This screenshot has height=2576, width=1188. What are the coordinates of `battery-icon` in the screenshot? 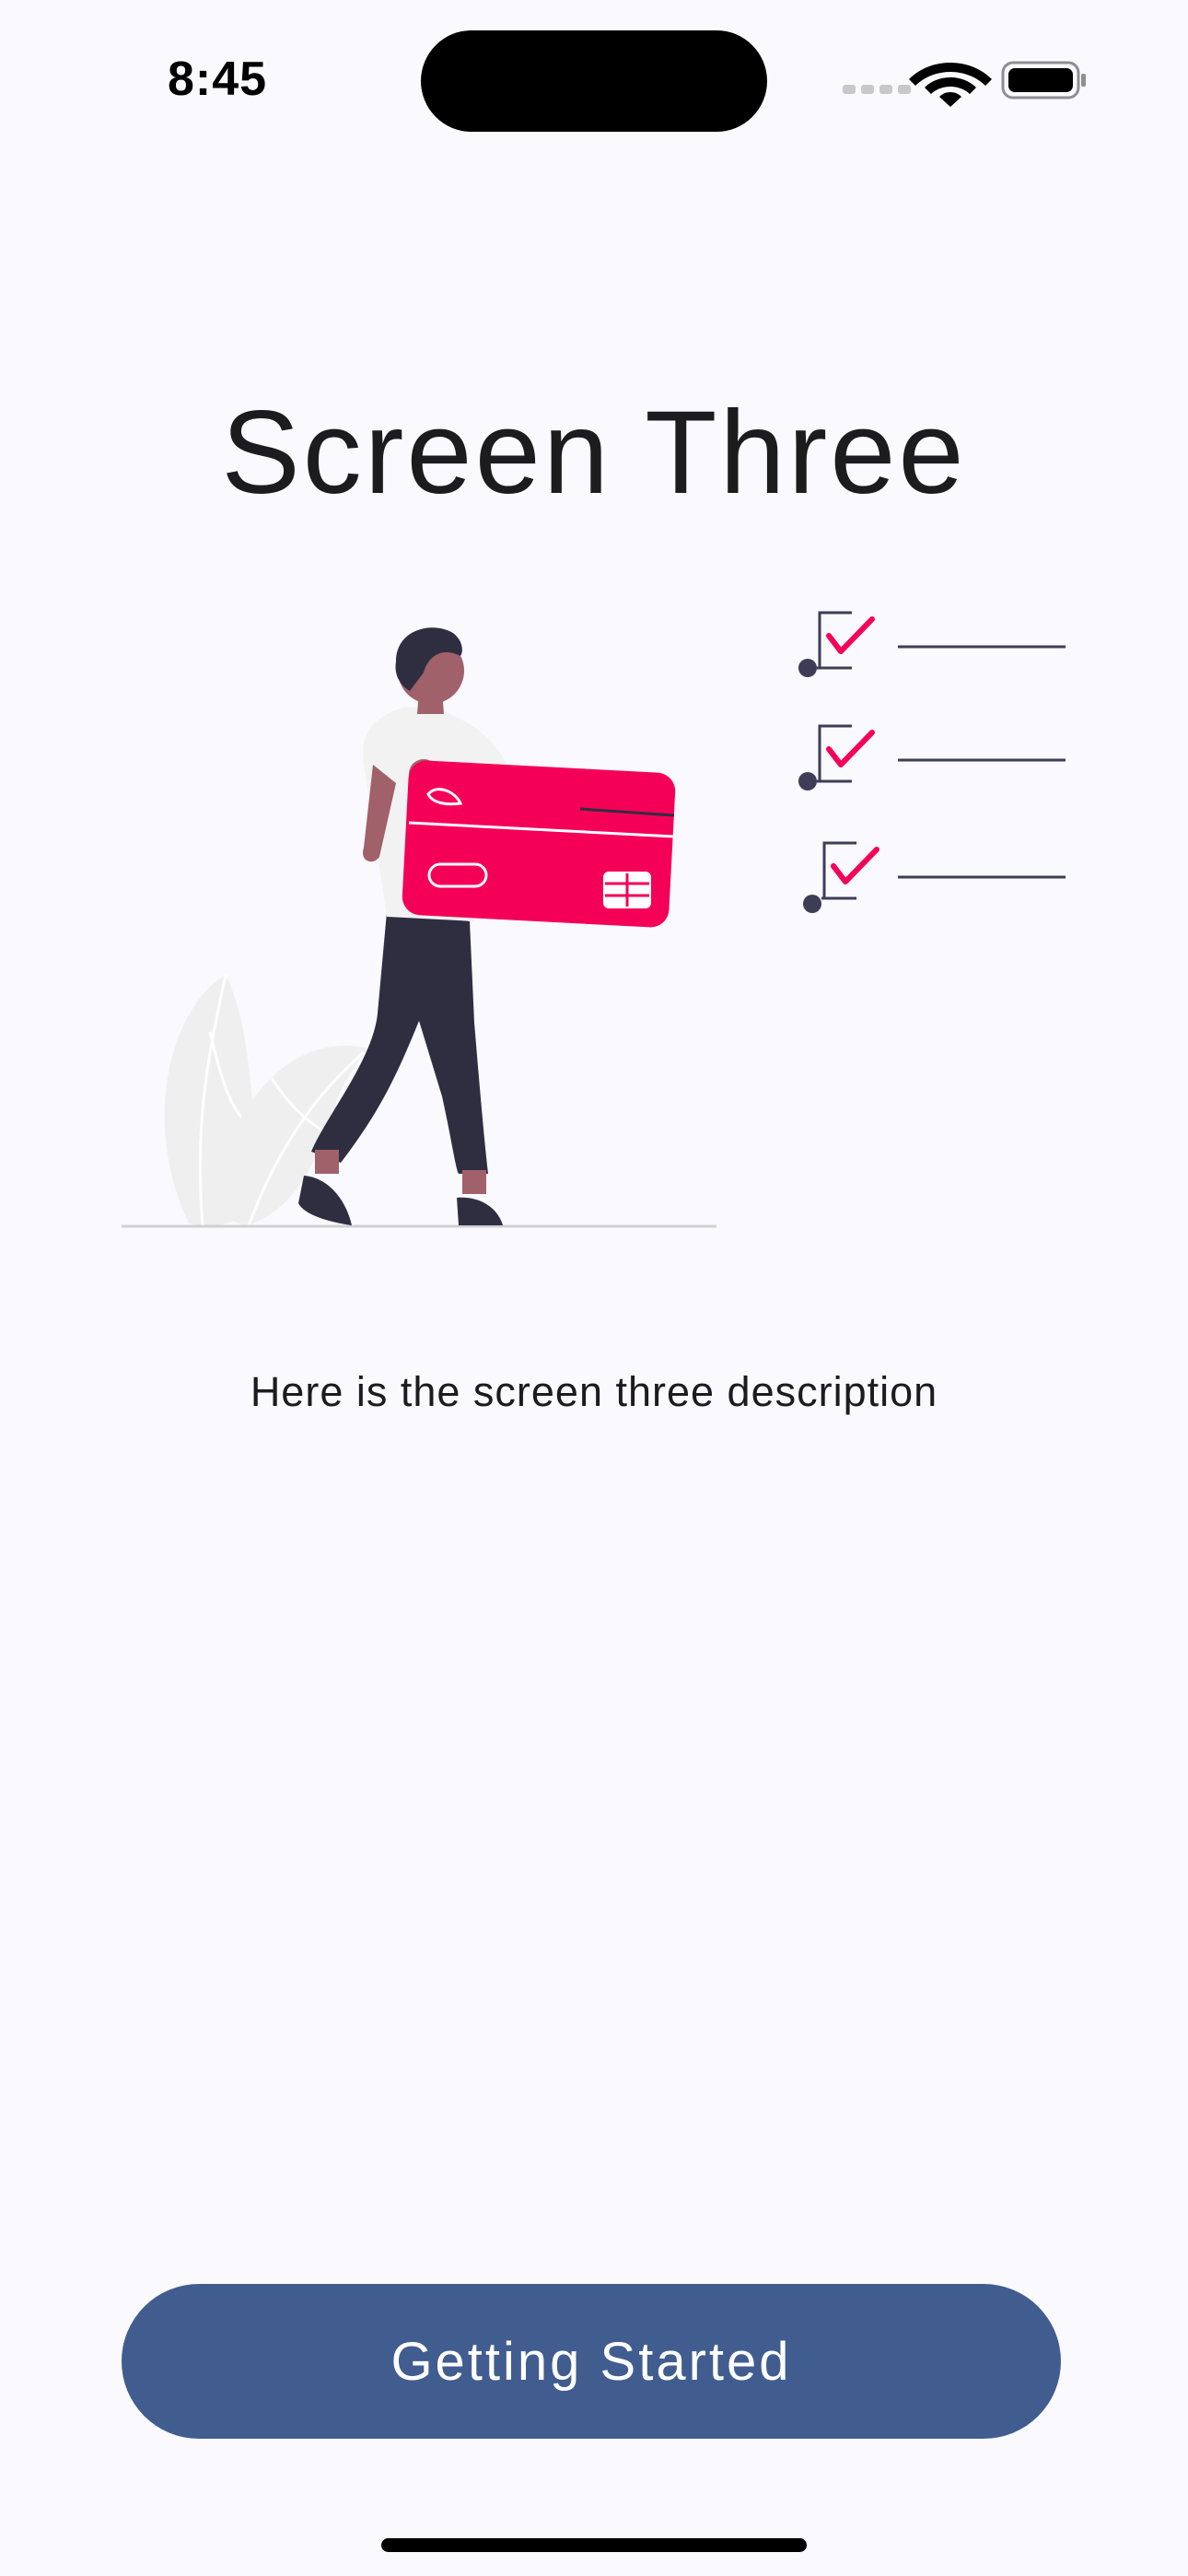 It's located at (1043, 80).